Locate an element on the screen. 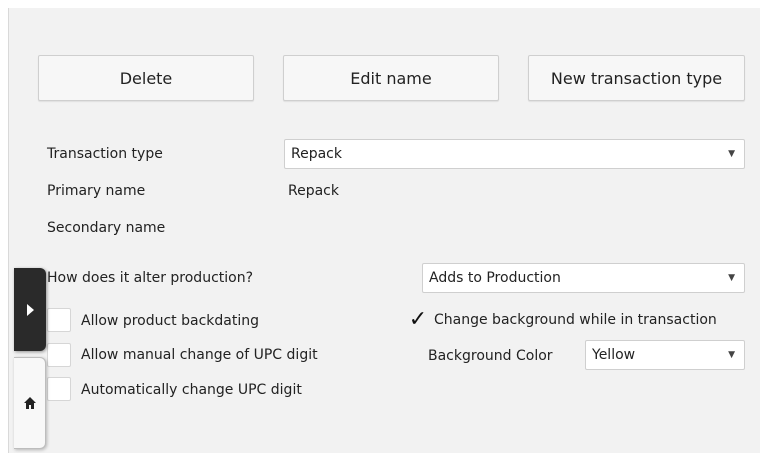 Image resolution: width=767 pixels, height=453 pixels. delete-button: Delete is located at coordinates (146, 78).